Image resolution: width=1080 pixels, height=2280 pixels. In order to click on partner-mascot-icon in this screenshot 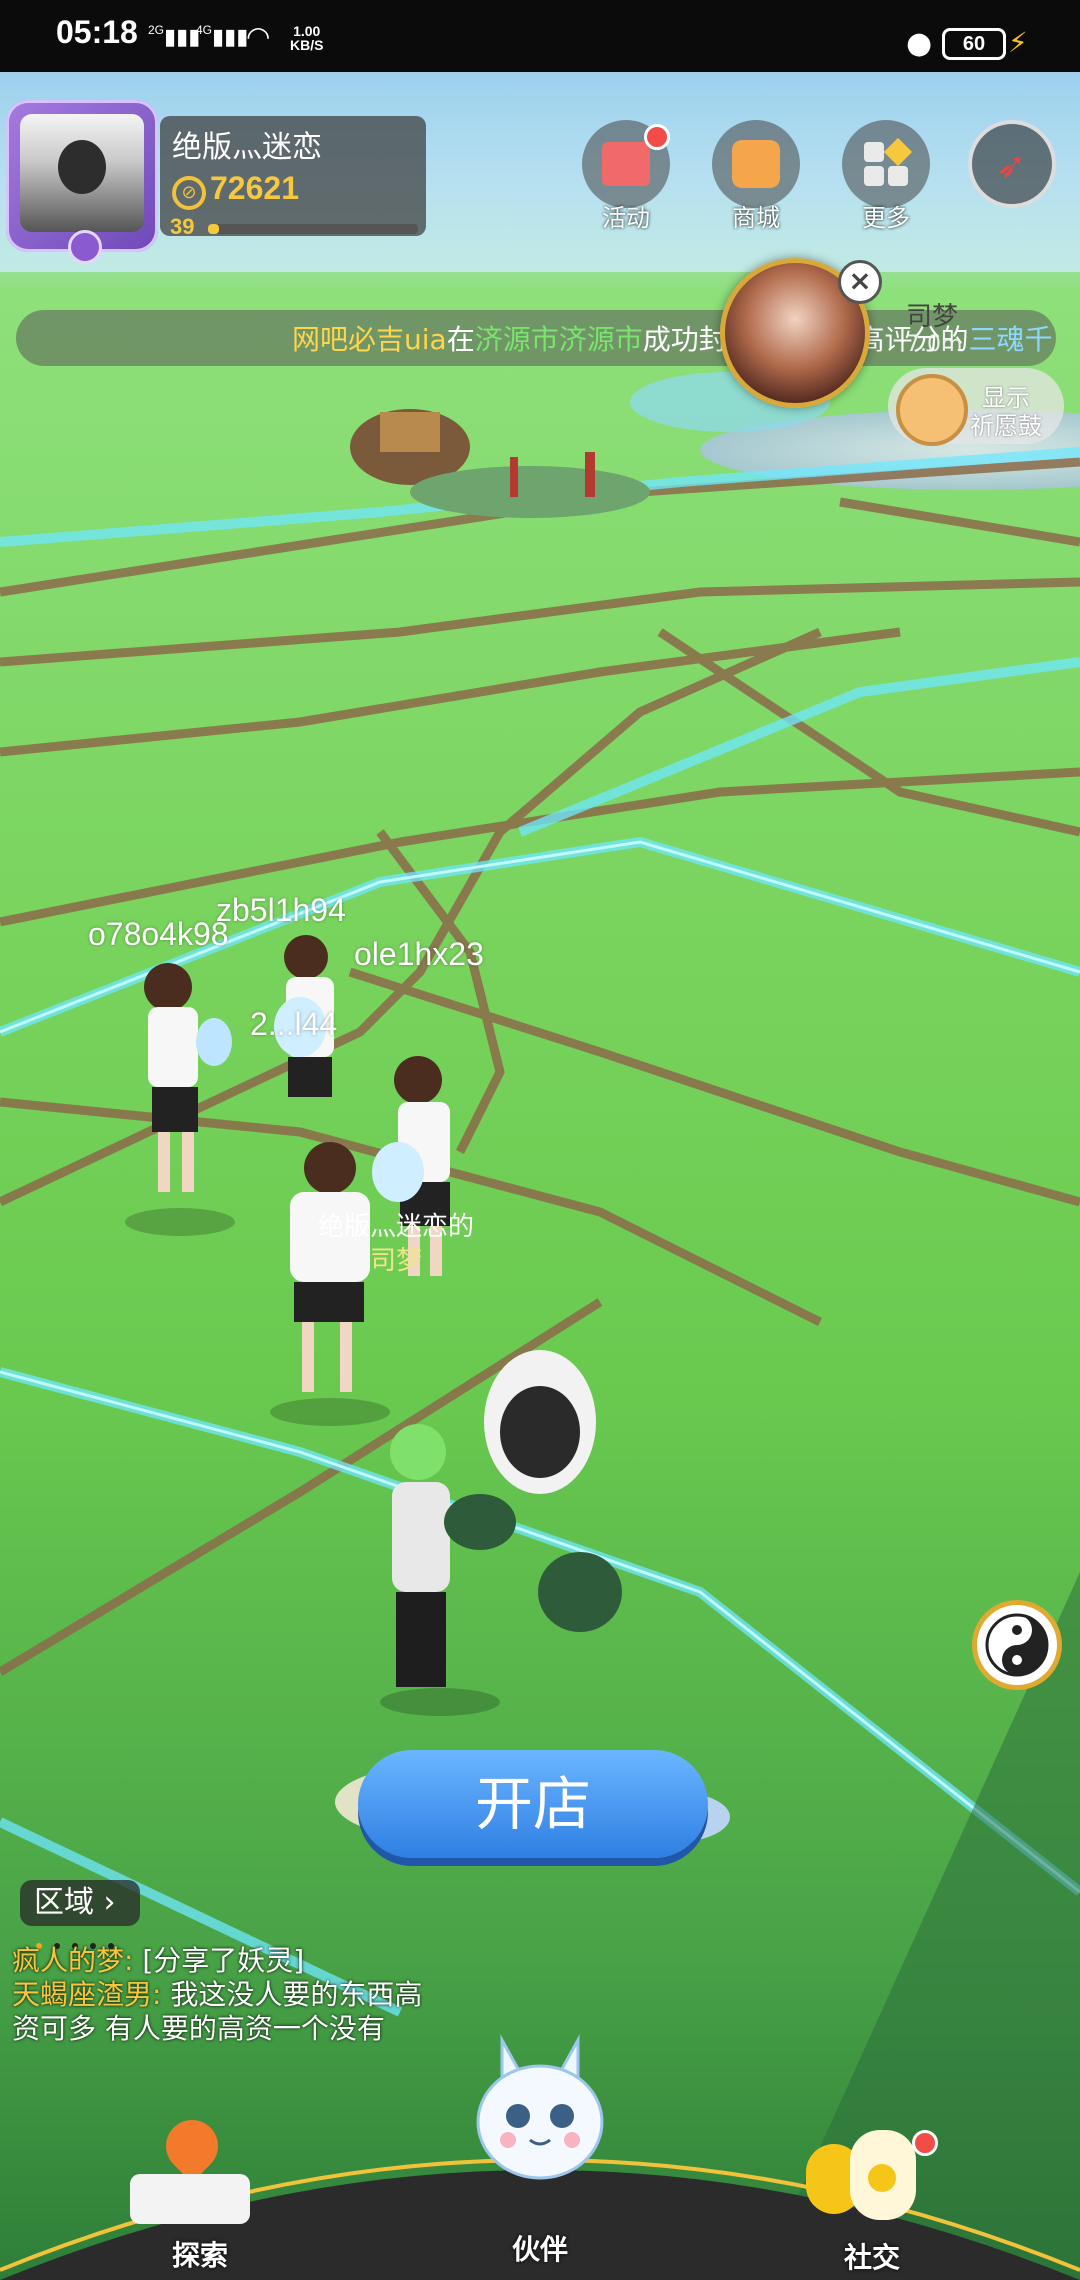, I will do `click(540, 2107)`.